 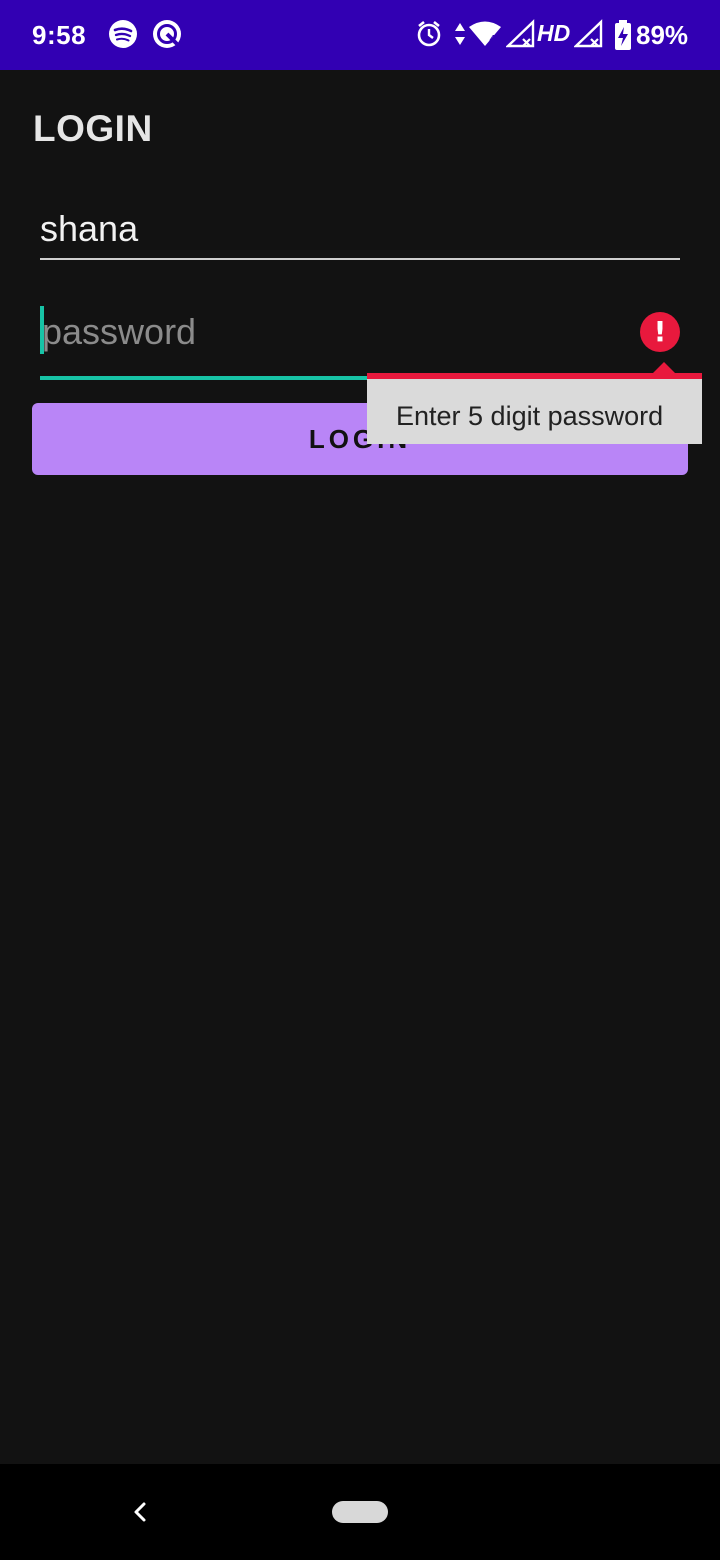 I want to click on data-arrows-icon, so click(x=460, y=34).